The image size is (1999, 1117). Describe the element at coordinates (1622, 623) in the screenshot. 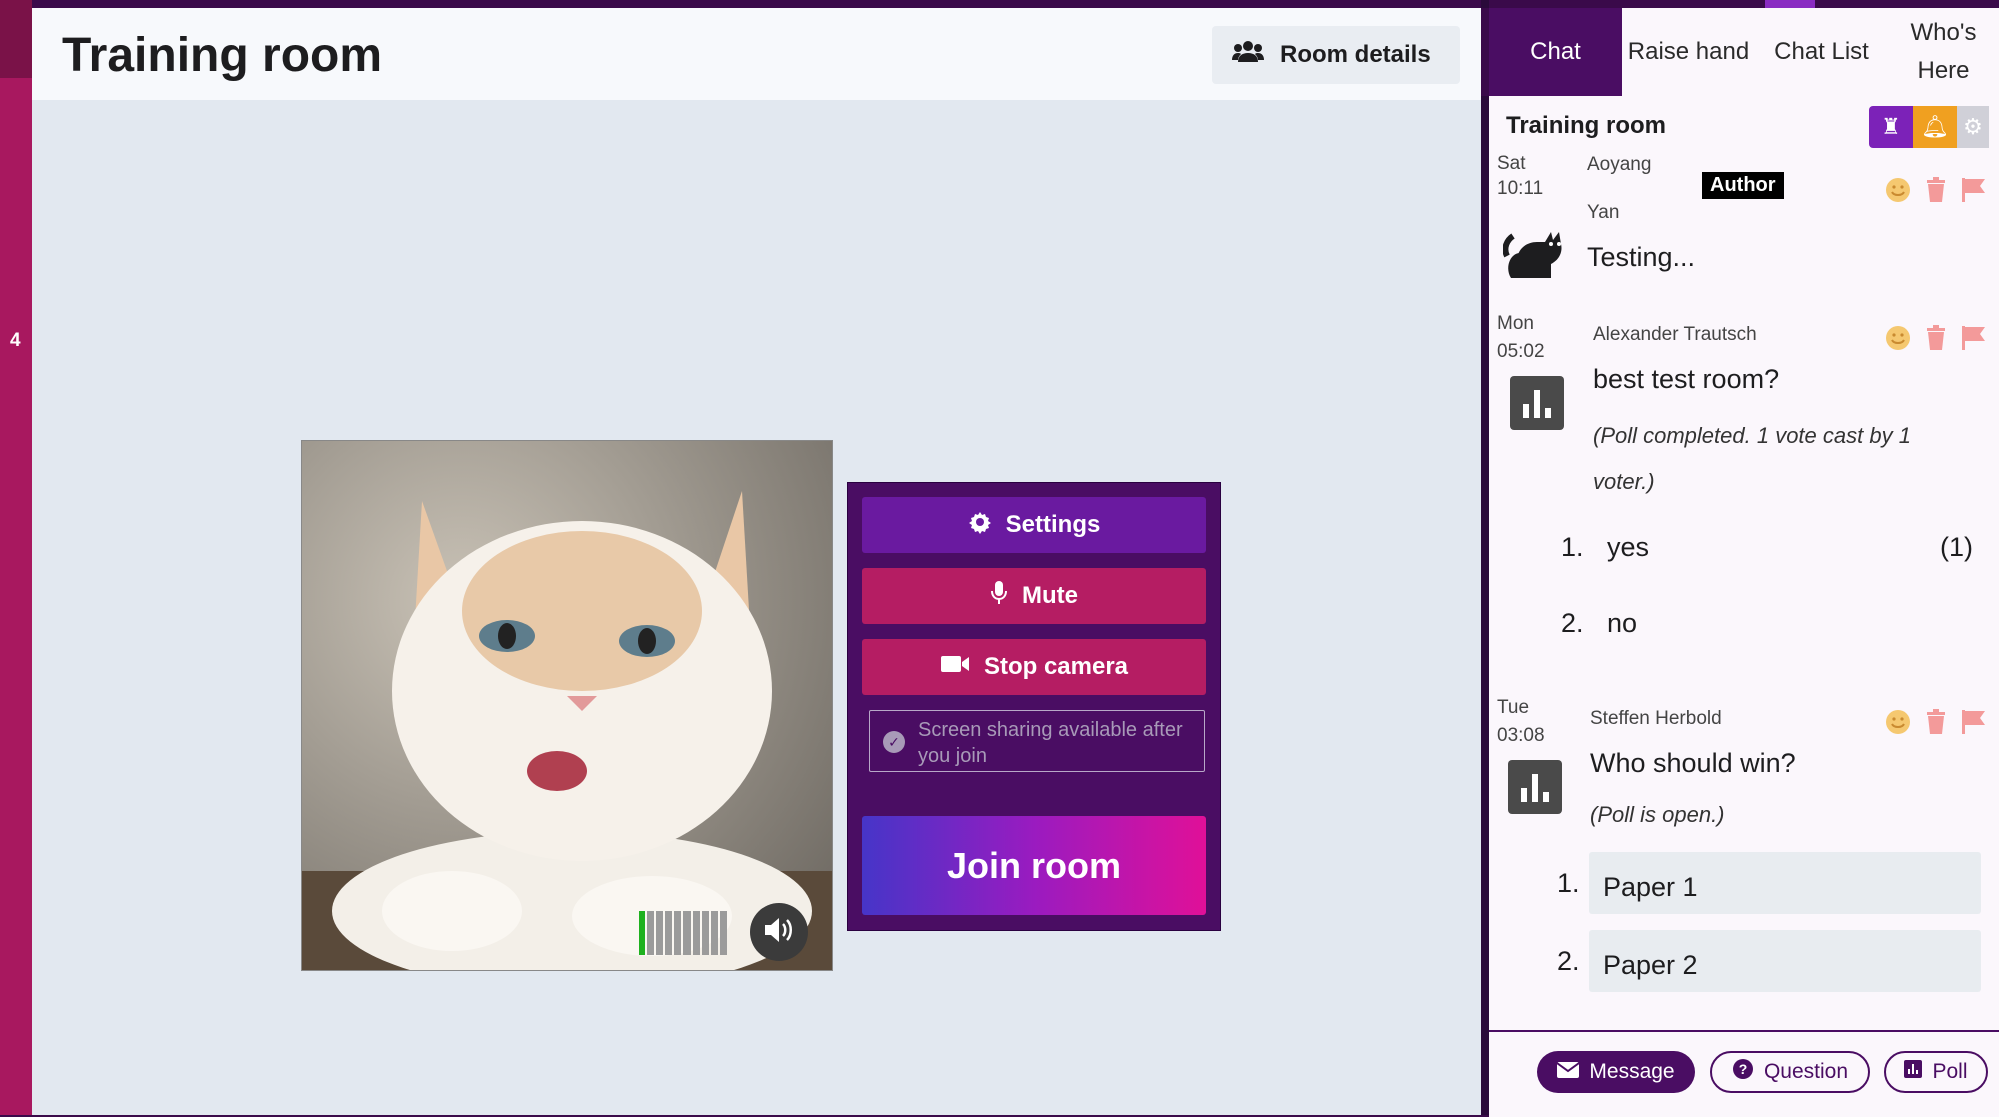

I see `poll-option-label: no` at that location.